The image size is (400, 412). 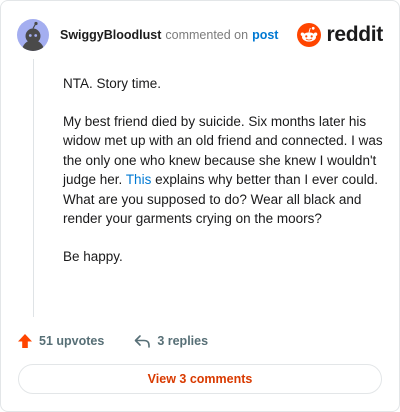 I want to click on default-avatar-icon, so click(x=33, y=36).